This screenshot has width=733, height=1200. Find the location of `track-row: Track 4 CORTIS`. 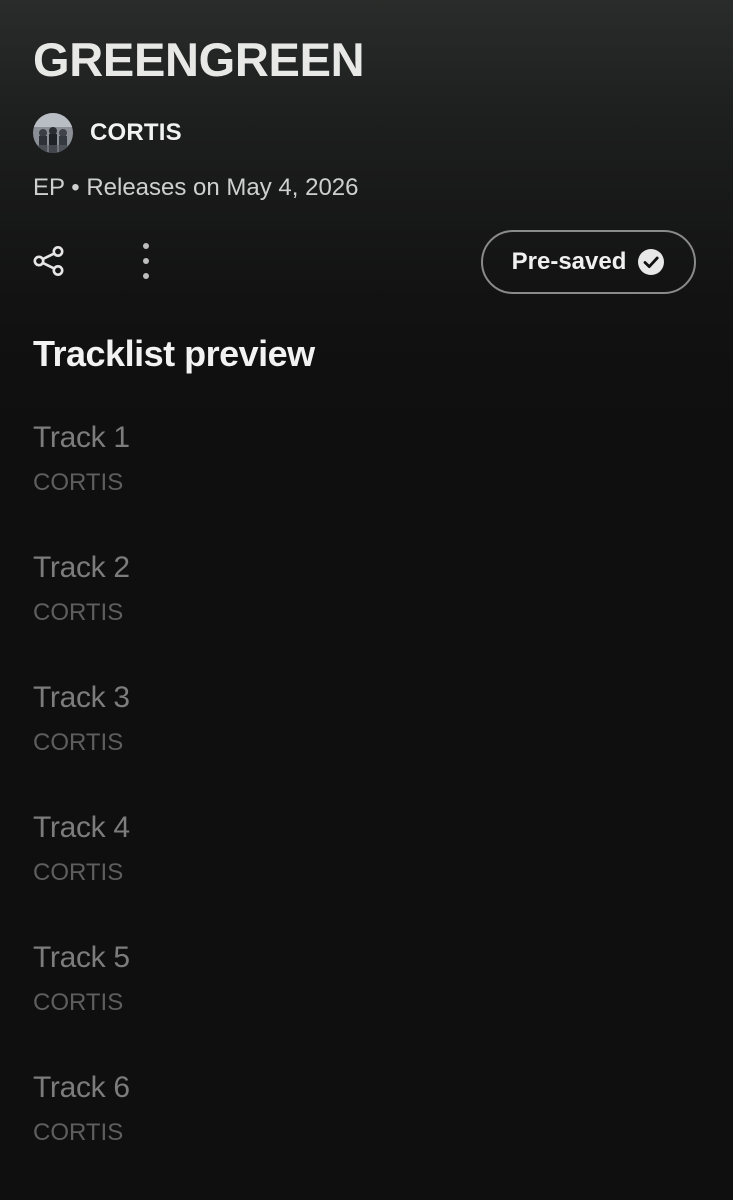

track-row: Track 4 CORTIS is located at coordinates (363, 873).